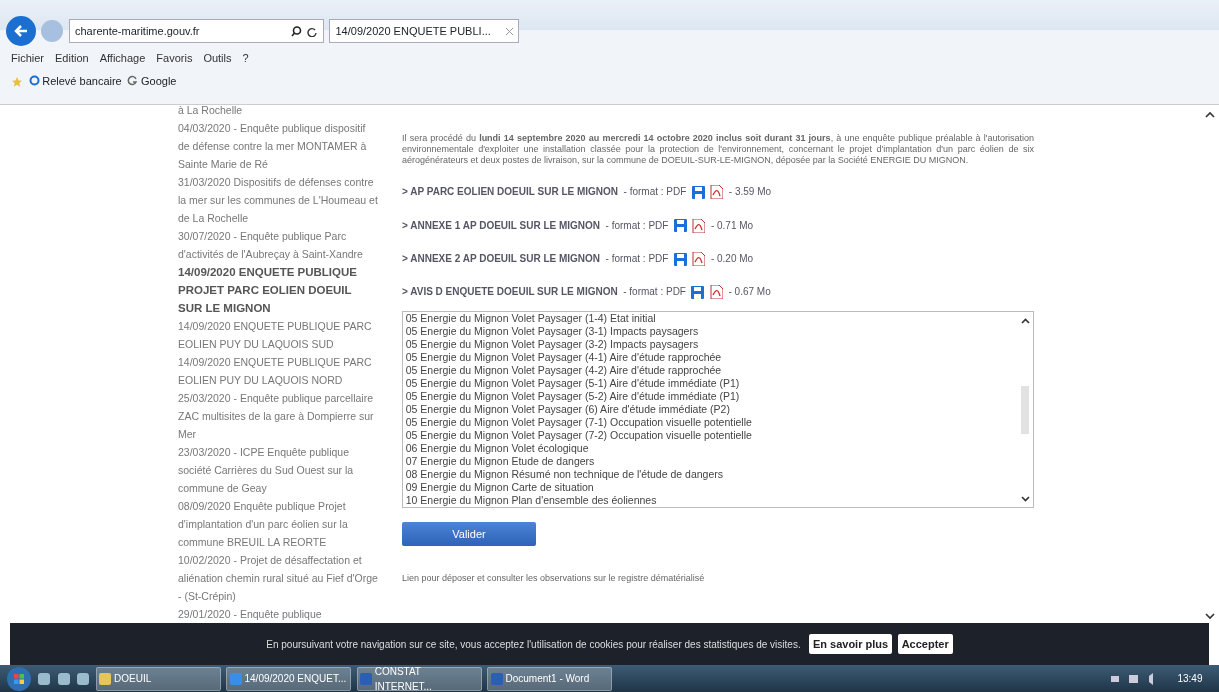 The image size is (1219, 692). What do you see at coordinates (710, 358) in the screenshot?
I see `list-option: 05 Energie du Mignon Volet Paysager (4-1) Aire d'étude rapprochée` at bounding box center [710, 358].